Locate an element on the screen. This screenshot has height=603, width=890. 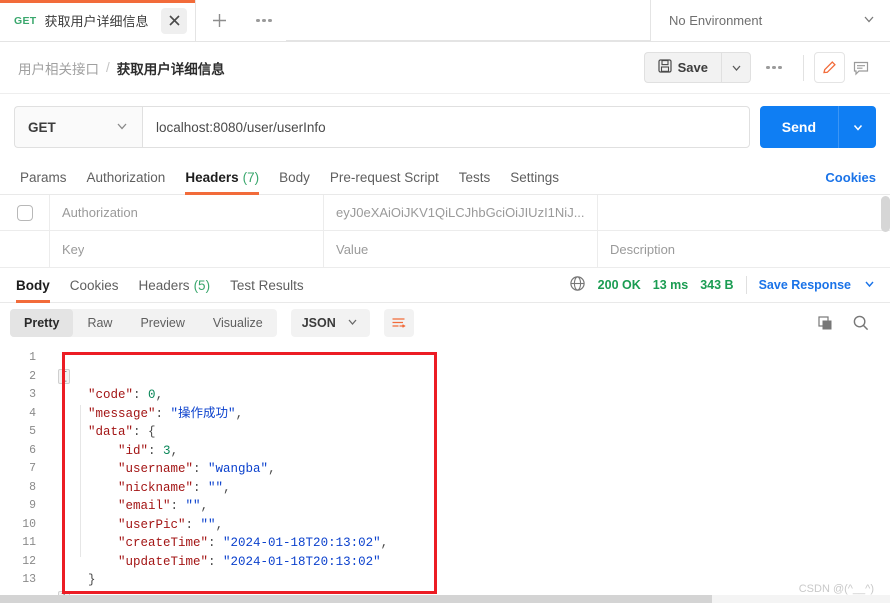
tab-authorization-label: Authorization is located at coordinates (126, 177).